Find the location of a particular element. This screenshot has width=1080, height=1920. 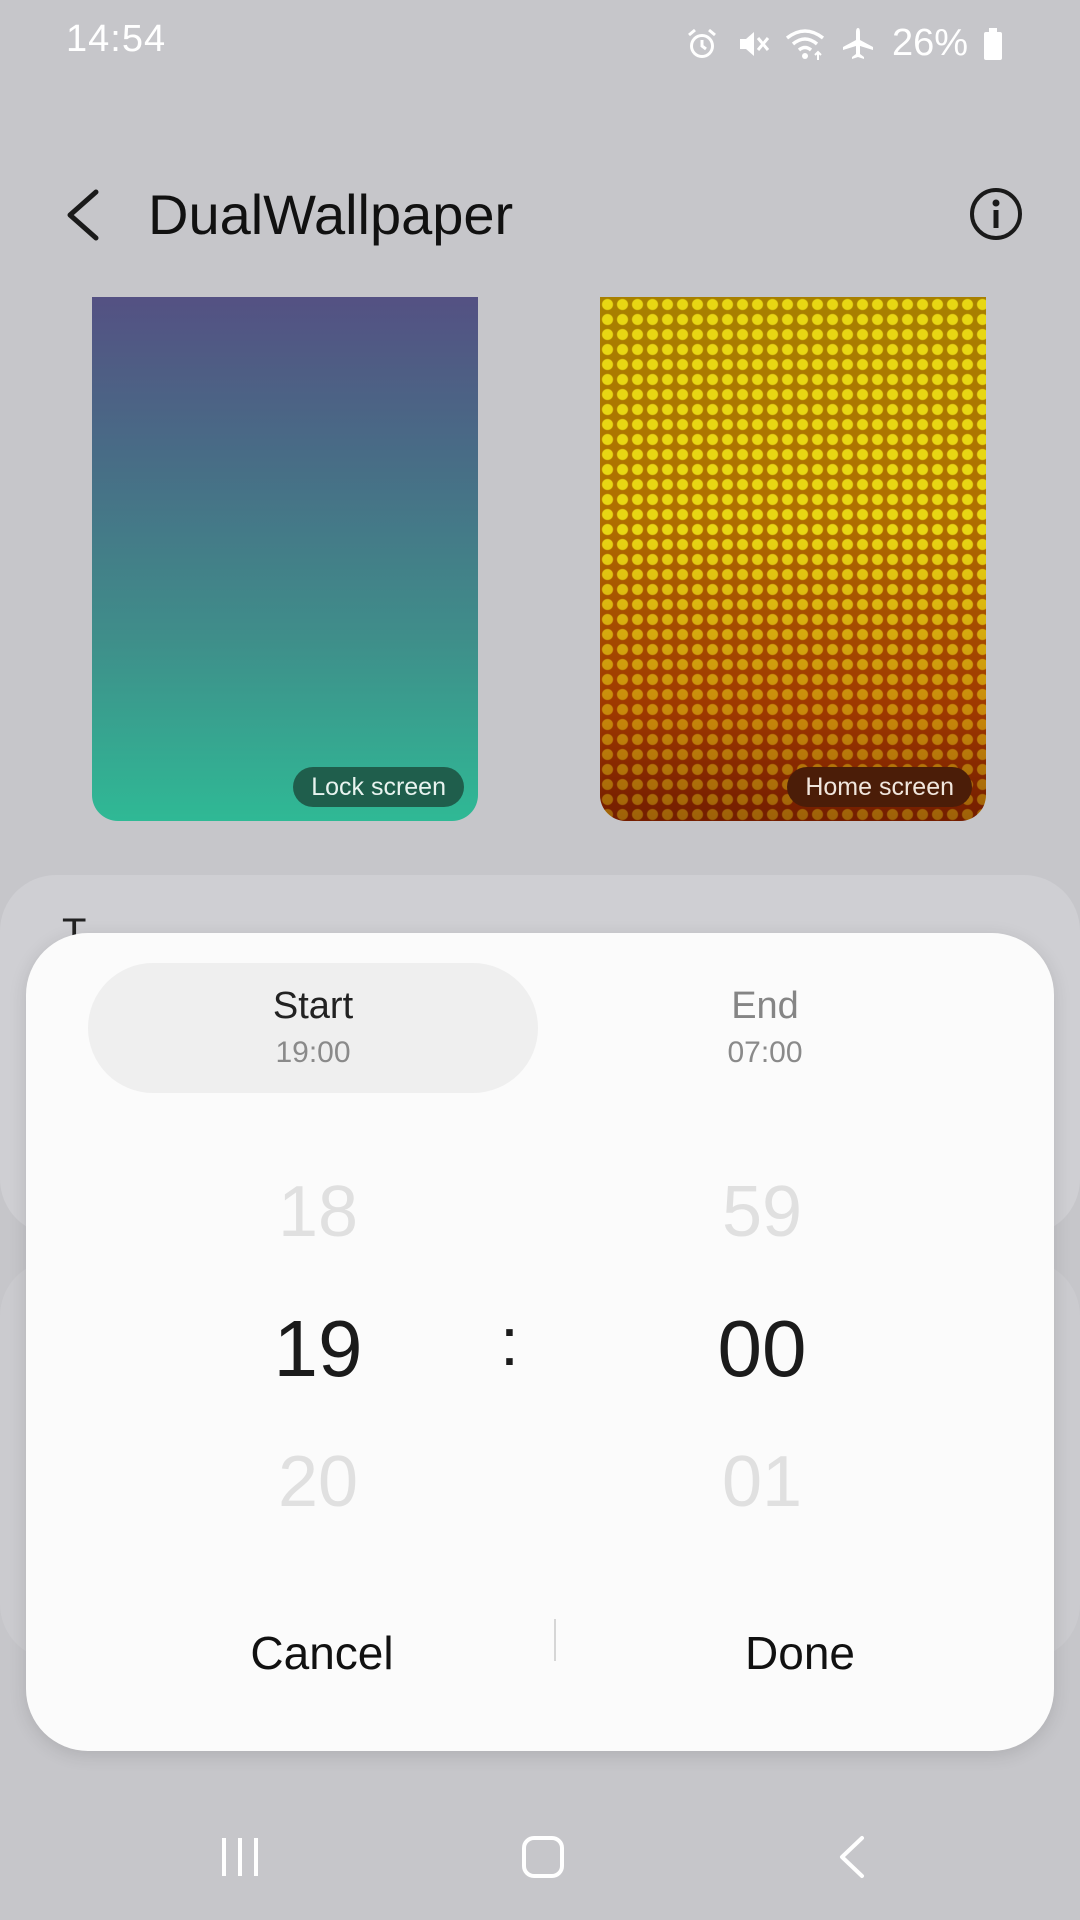

lock-screen-preview: Lock screen is located at coordinates (285, 559).